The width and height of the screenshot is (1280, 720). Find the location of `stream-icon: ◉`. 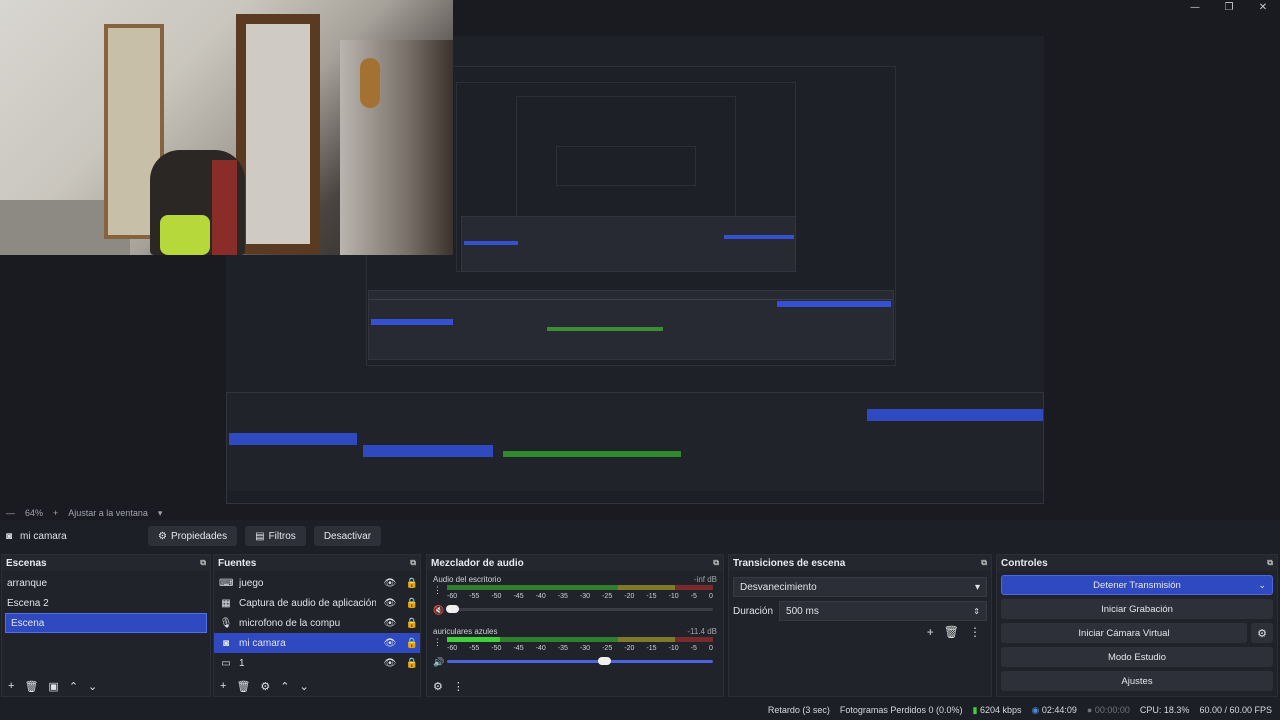

stream-icon: ◉ is located at coordinates (1035, 709).